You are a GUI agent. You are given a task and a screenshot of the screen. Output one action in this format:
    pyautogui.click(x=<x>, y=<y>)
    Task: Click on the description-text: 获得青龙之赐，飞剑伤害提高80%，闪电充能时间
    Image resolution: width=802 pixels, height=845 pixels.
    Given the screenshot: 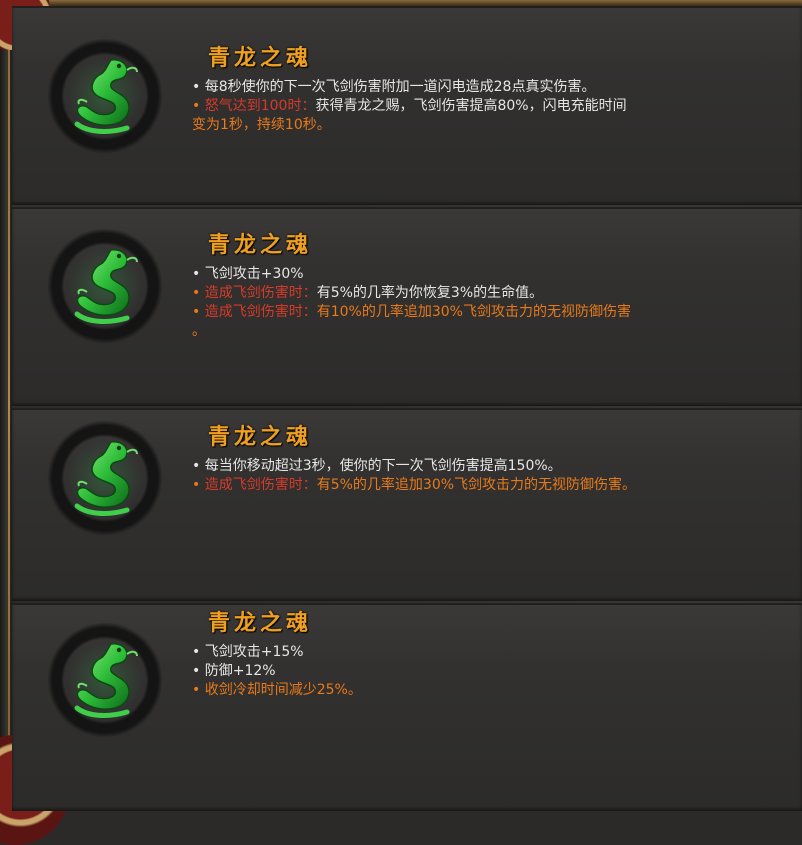 What is the action you would take?
    pyautogui.click(x=471, y=106)
    